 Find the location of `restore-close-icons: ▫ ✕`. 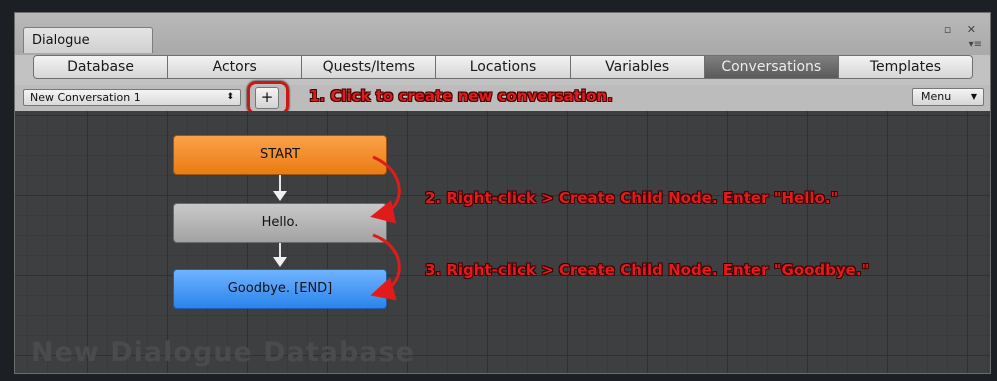

restore-close-icons: ▫ ✕ is located at coordinates (963, 29).